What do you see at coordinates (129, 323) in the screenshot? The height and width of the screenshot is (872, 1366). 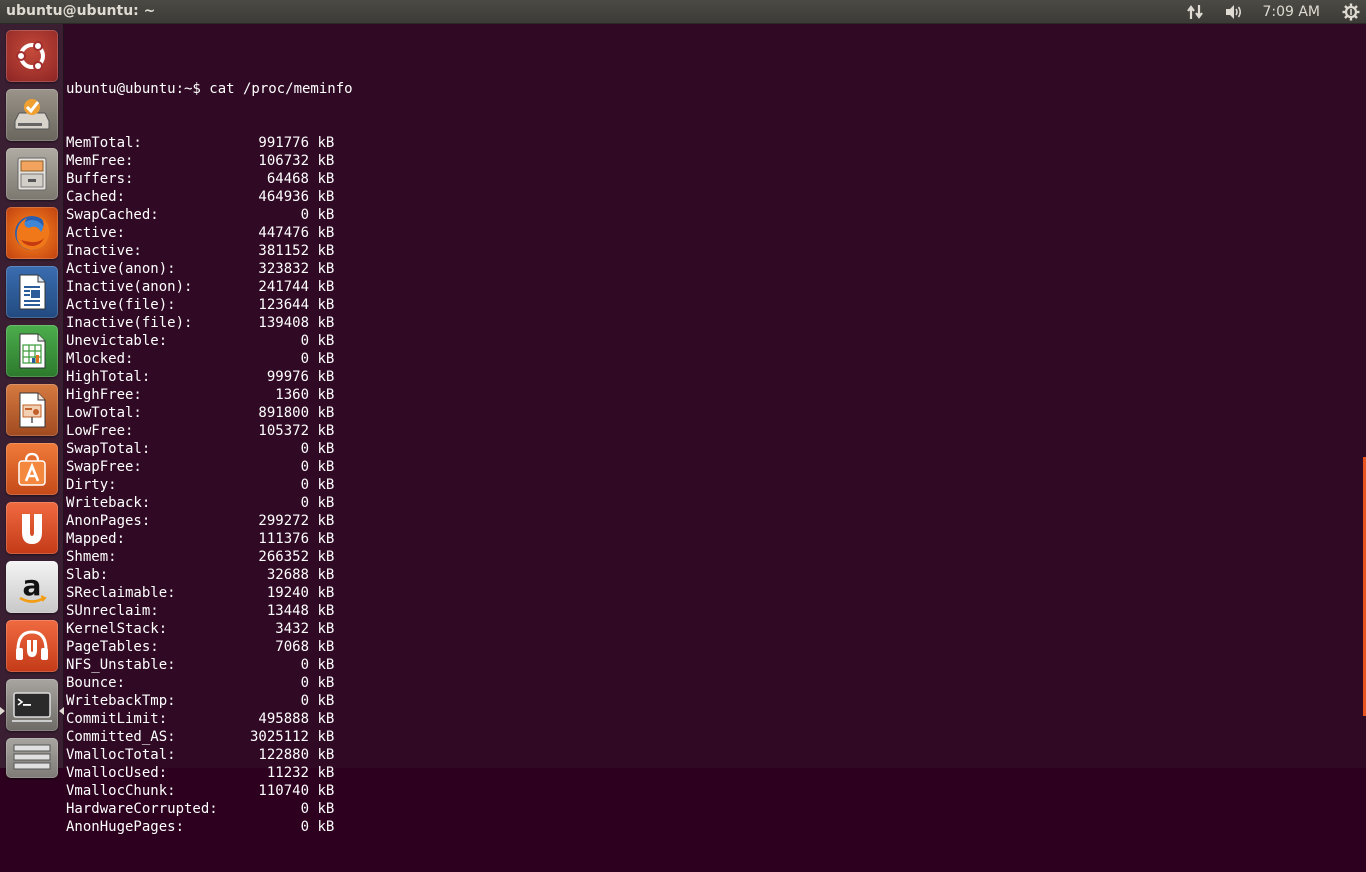 I see `meminfo-label: Inactive(file):` at bounding box center [129, 323].